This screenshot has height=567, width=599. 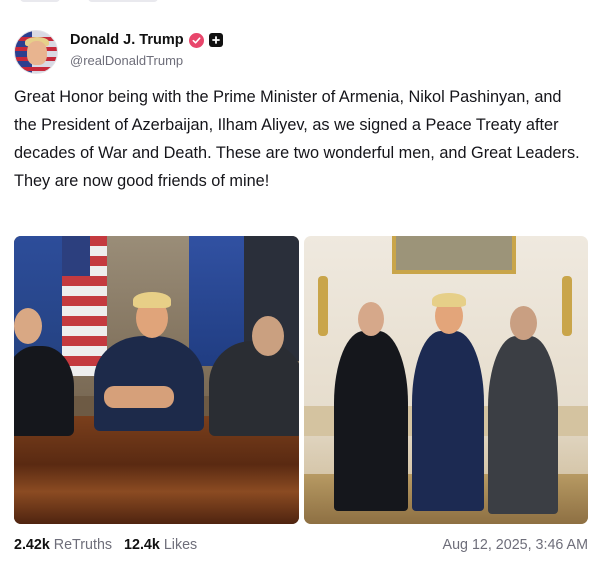 What do you see at coordinates (180, 545) in the screenshot?
I see `likes-label: Likes` at bounding box center [180, 545].